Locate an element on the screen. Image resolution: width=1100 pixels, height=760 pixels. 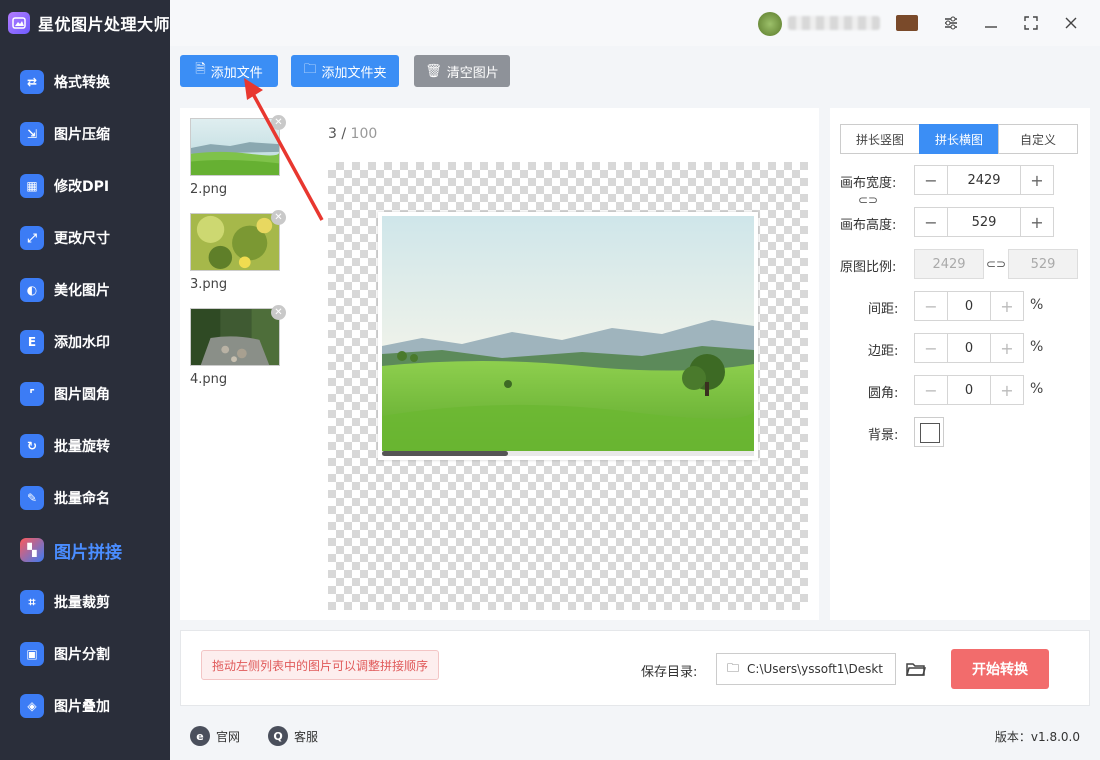
sidebar-item-beautify: ◐ 美化图片 is located at coordinates (85, 290).